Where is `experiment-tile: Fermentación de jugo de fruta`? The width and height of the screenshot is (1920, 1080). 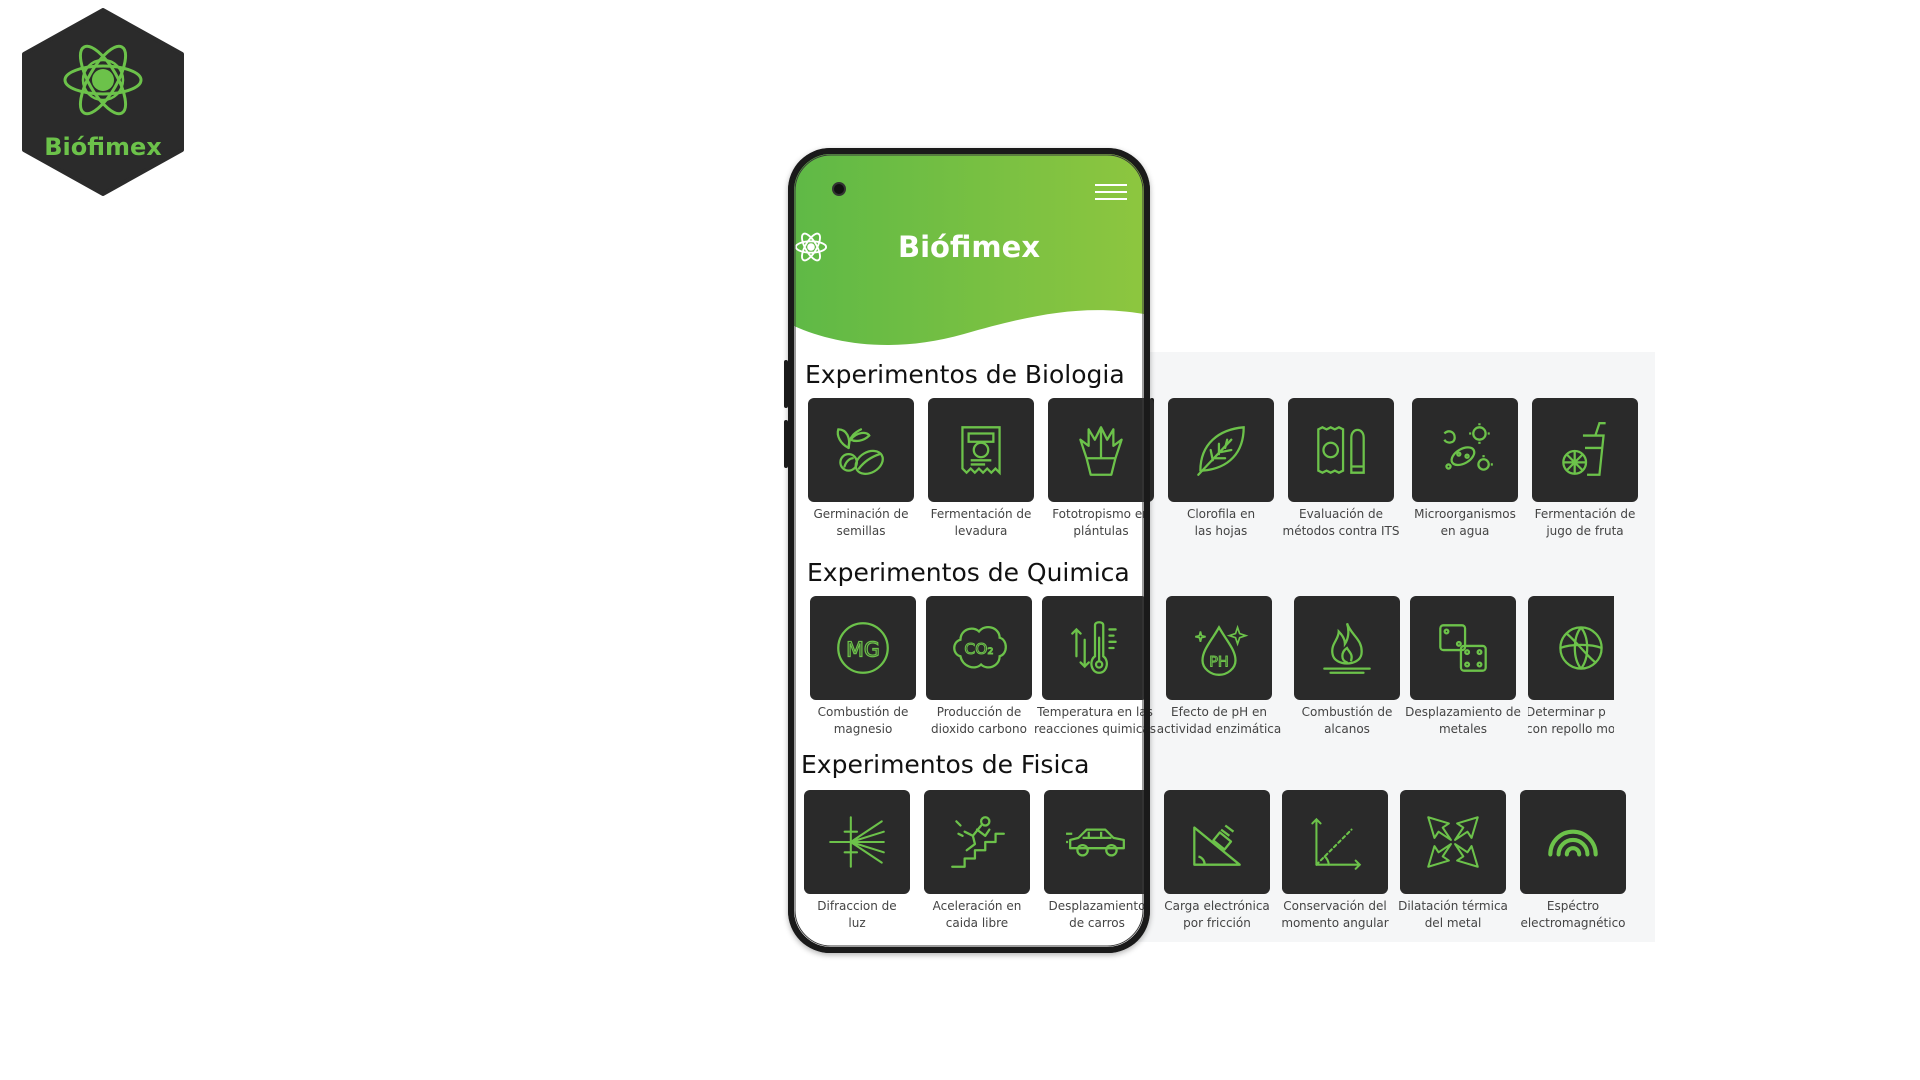 experiment-tile: Fermentación de jugo de fruta is located at coordinates (1585, 469).